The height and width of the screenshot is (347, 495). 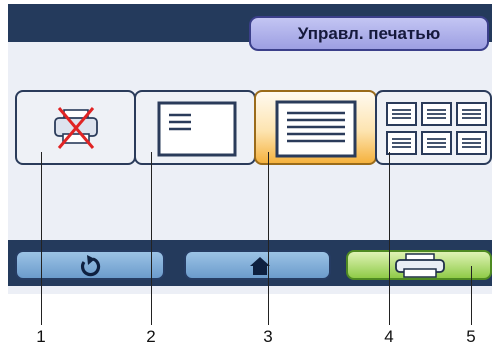 What do you see at coordinates (41, 336) in the screenshot?
I see `callout-number-1: 1` at bounding box center [41, 336].